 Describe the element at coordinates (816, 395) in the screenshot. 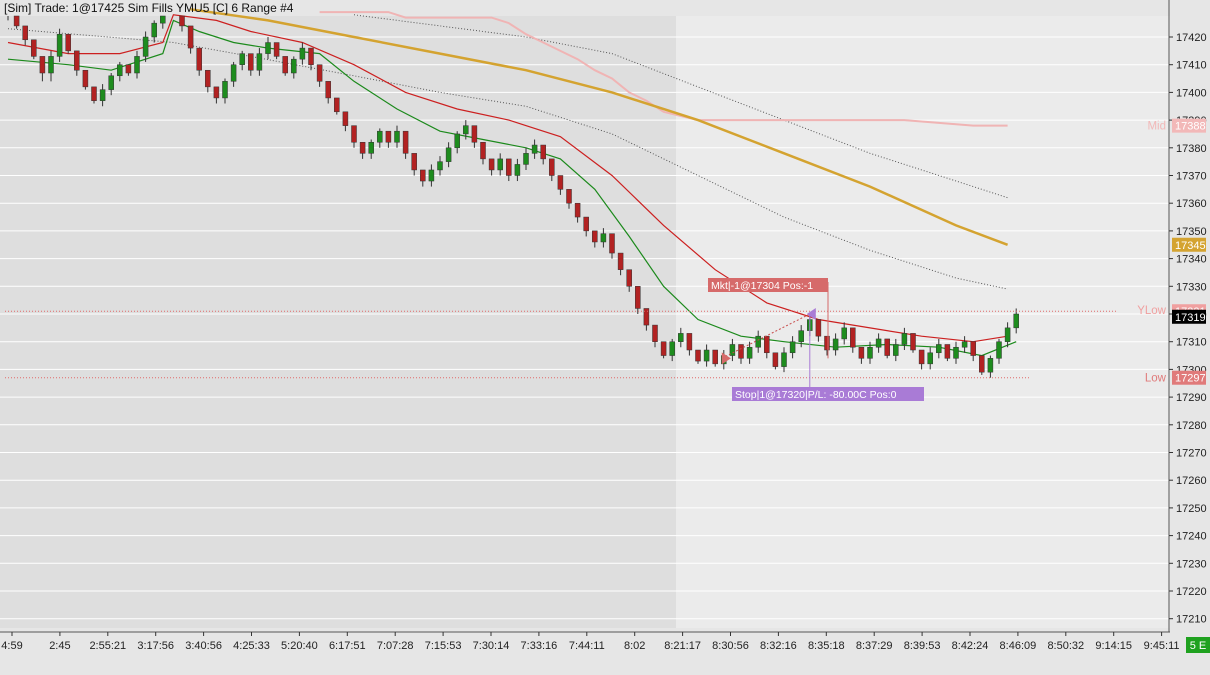

I see `exit-label-text: Stop|1@17320|P/L: -80.00C Pos:0` at that location.